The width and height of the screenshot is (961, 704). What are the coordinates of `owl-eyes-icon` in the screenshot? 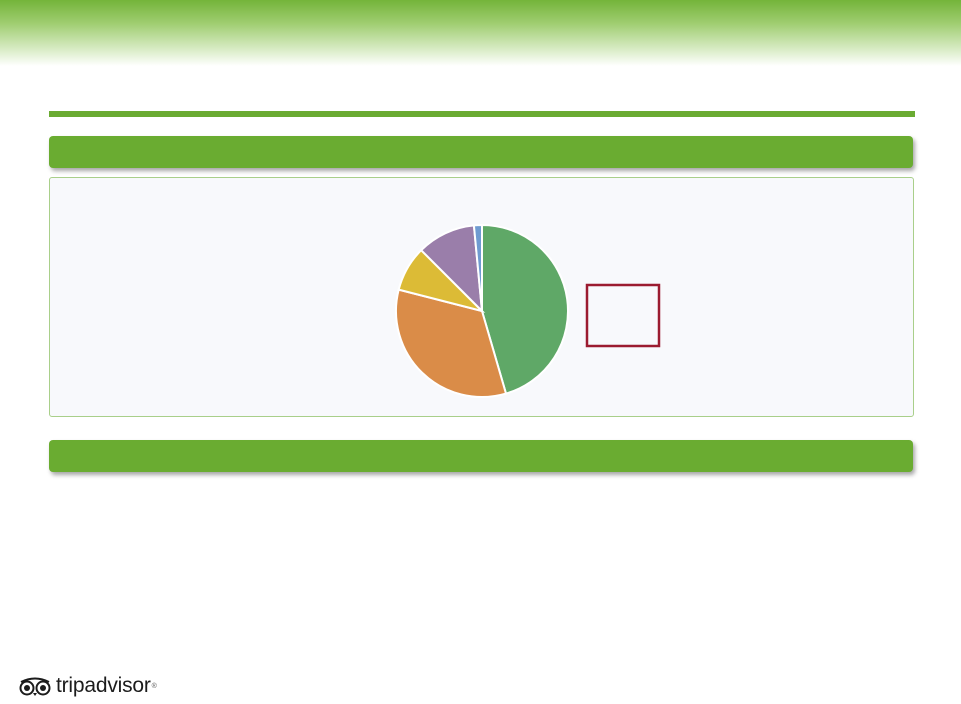 It's located at (35, 686).